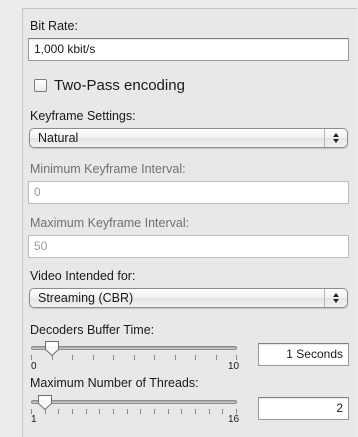  I want to click on bit-rate-field: 1,000 kbit/s, so click(188, 49).